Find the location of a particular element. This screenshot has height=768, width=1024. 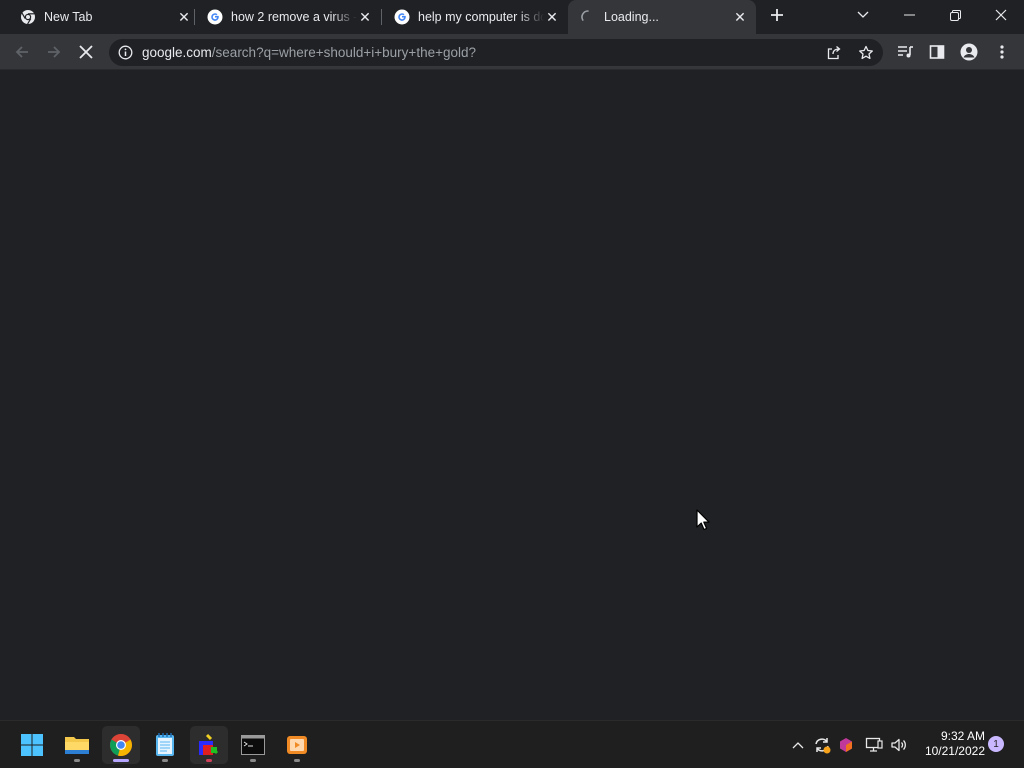

taskbar-terminal is located at coordinates (253, 745).